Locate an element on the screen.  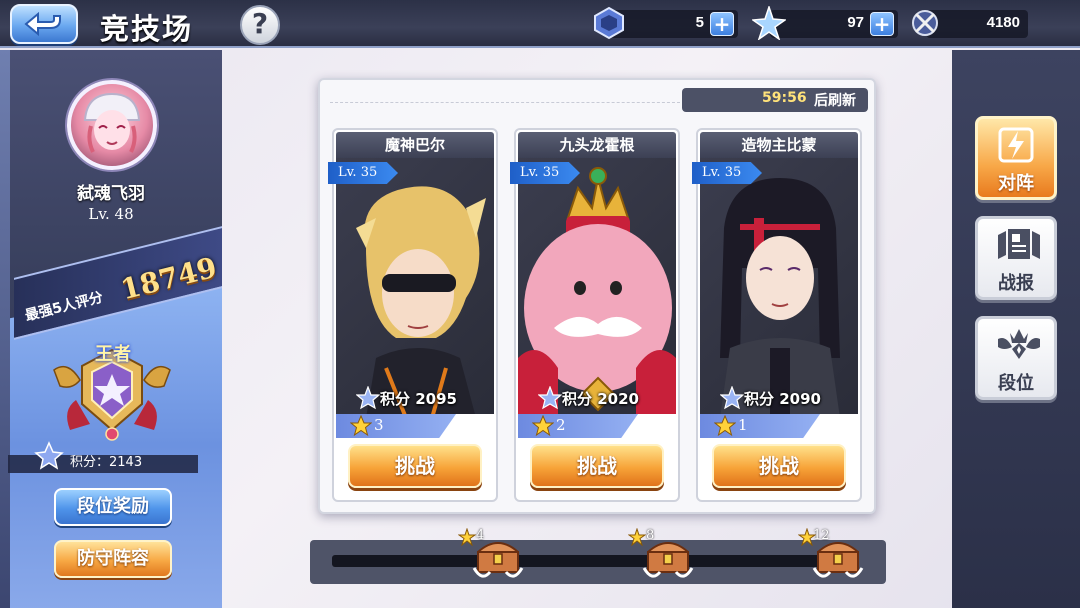
opponent-name: 魔神巴尔 is located at coordinates (415, 145).